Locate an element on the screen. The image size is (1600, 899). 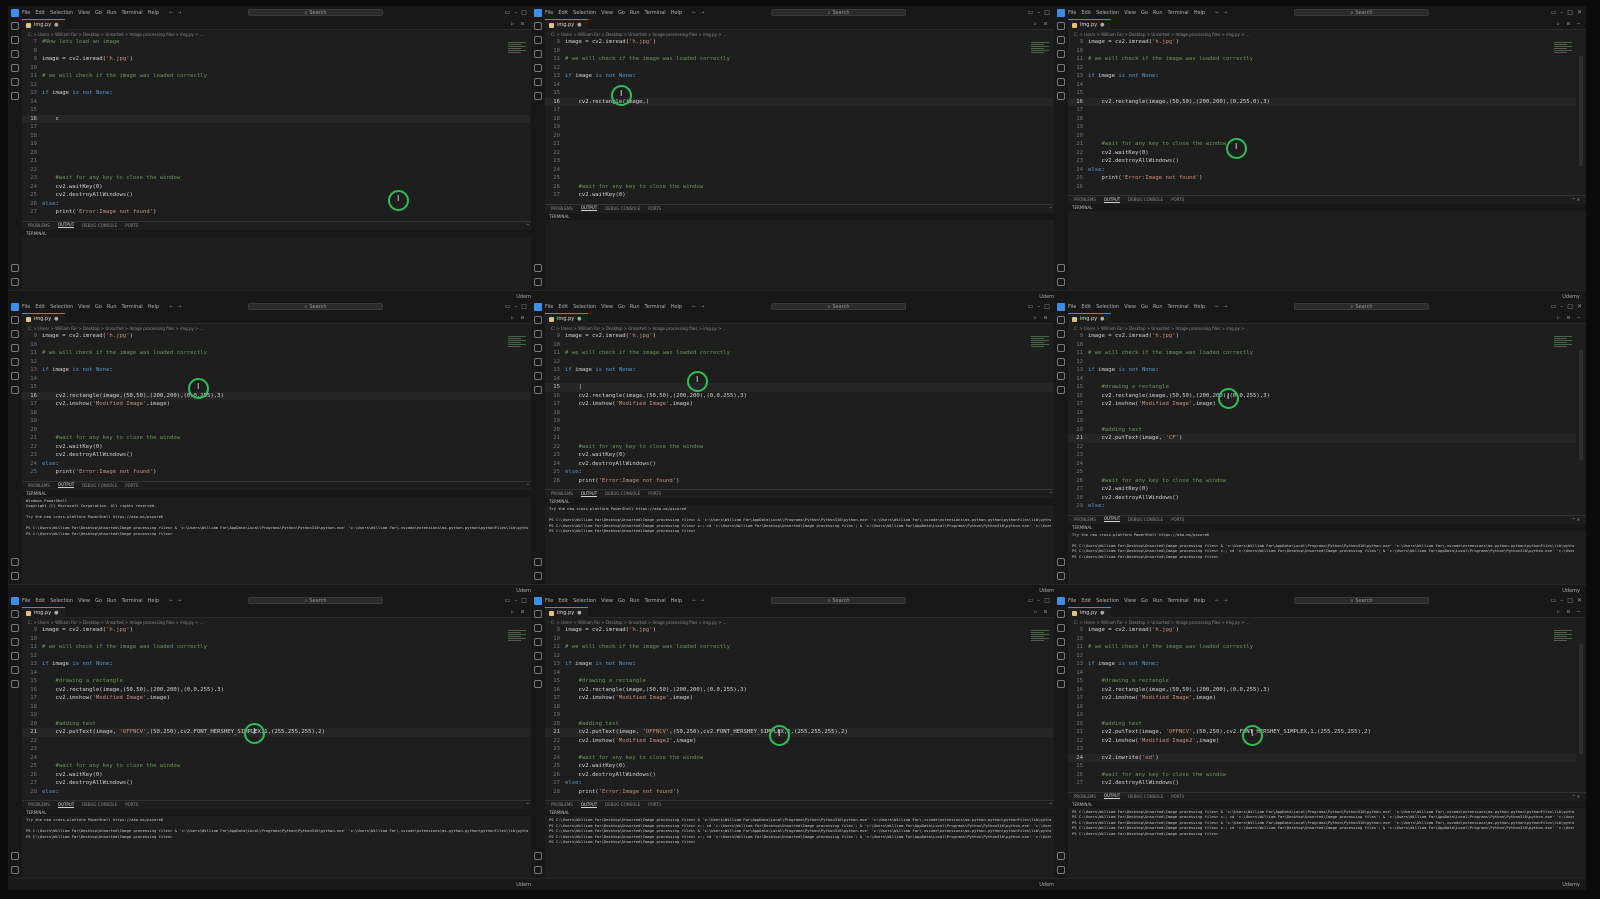
code-line: 21 is located at coordinates (276, 161).